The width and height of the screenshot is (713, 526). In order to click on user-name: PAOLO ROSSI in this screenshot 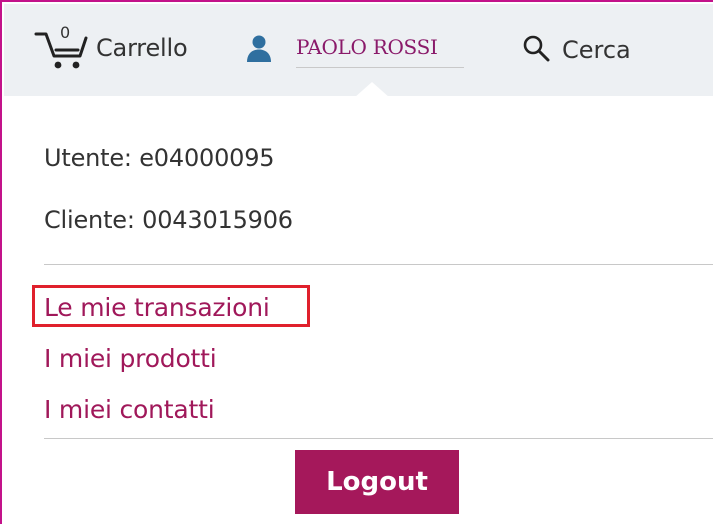, I will do `click(380, 51)`.